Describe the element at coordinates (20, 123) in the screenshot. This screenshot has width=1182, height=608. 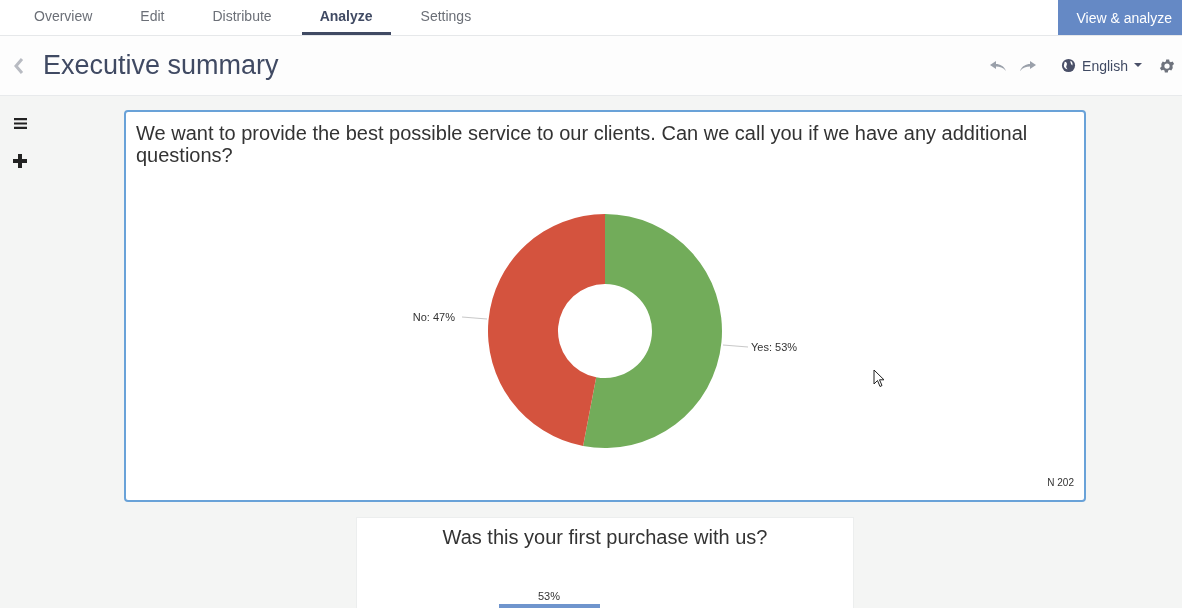
I see `menu-icon` at that location.